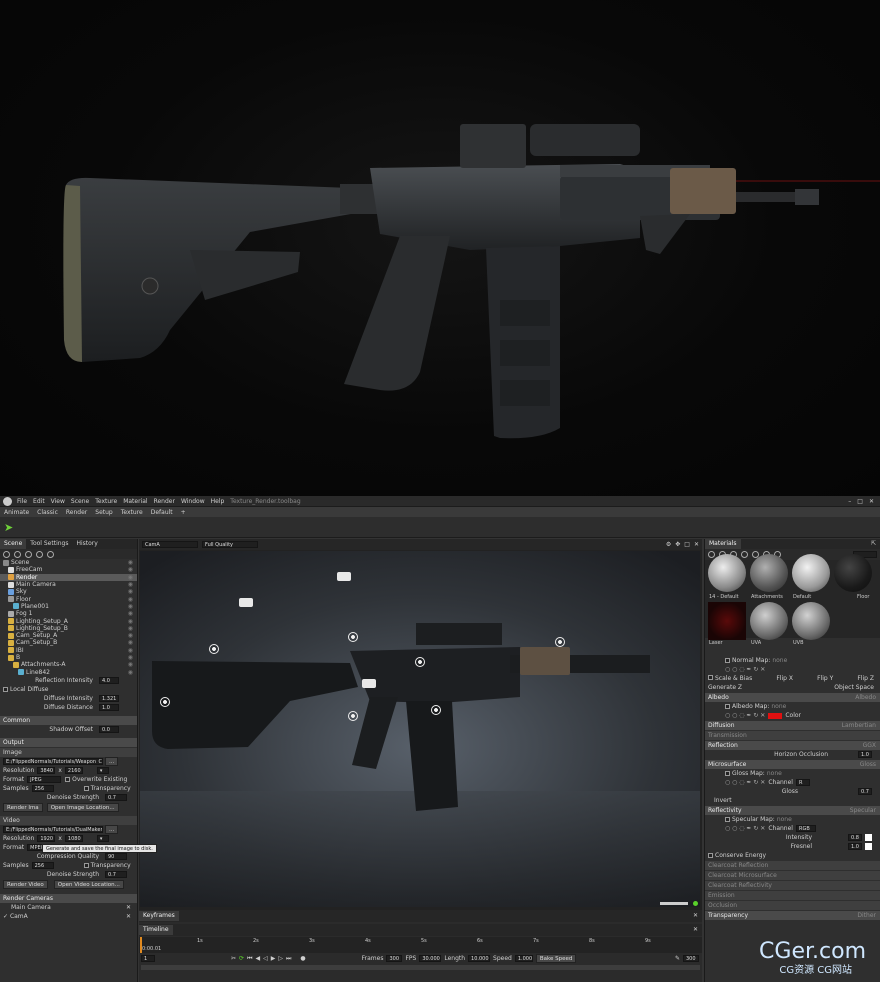 The image size is (880, 982). What do you see at coordinates (39, 554) in the screenshot?
I see `add-folder-icon` at bounding box center [39, 554].